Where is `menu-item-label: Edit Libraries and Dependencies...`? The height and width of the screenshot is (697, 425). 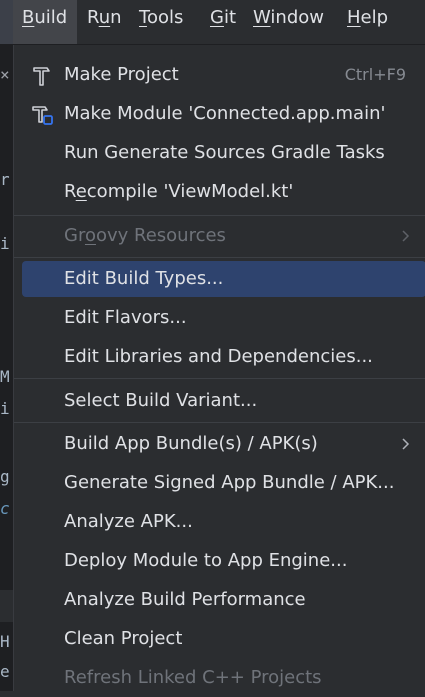 menu-item-label: Edit Libraries and Dependencies... is located at coordinates (218, 356).